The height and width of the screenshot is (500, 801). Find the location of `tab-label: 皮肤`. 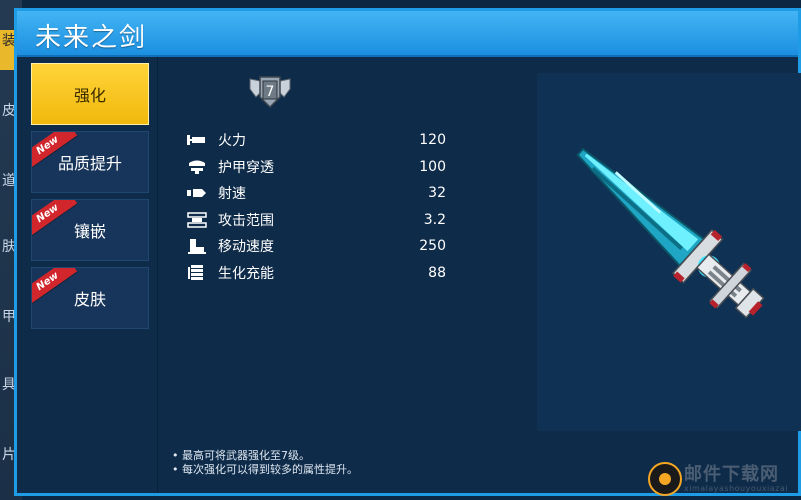

tab-label: 皮肤 is located at coordinates (89, 299).